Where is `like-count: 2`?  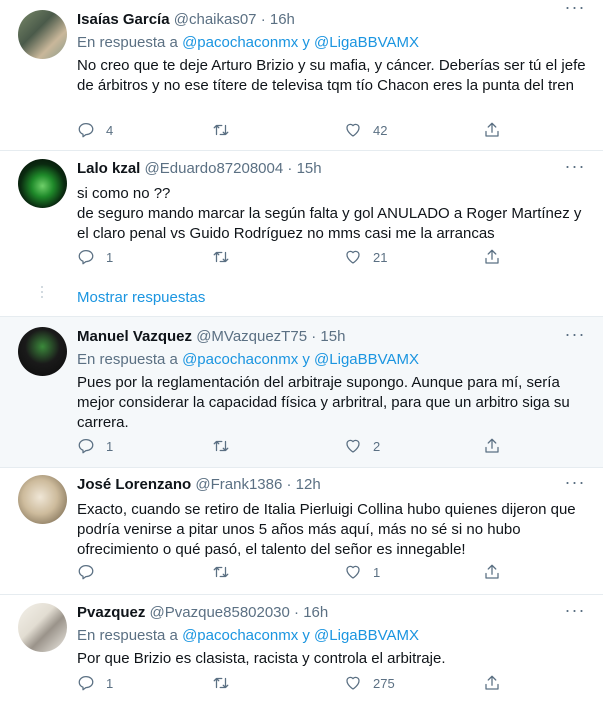 like-count: 2 is located at coordinates (377, 446).